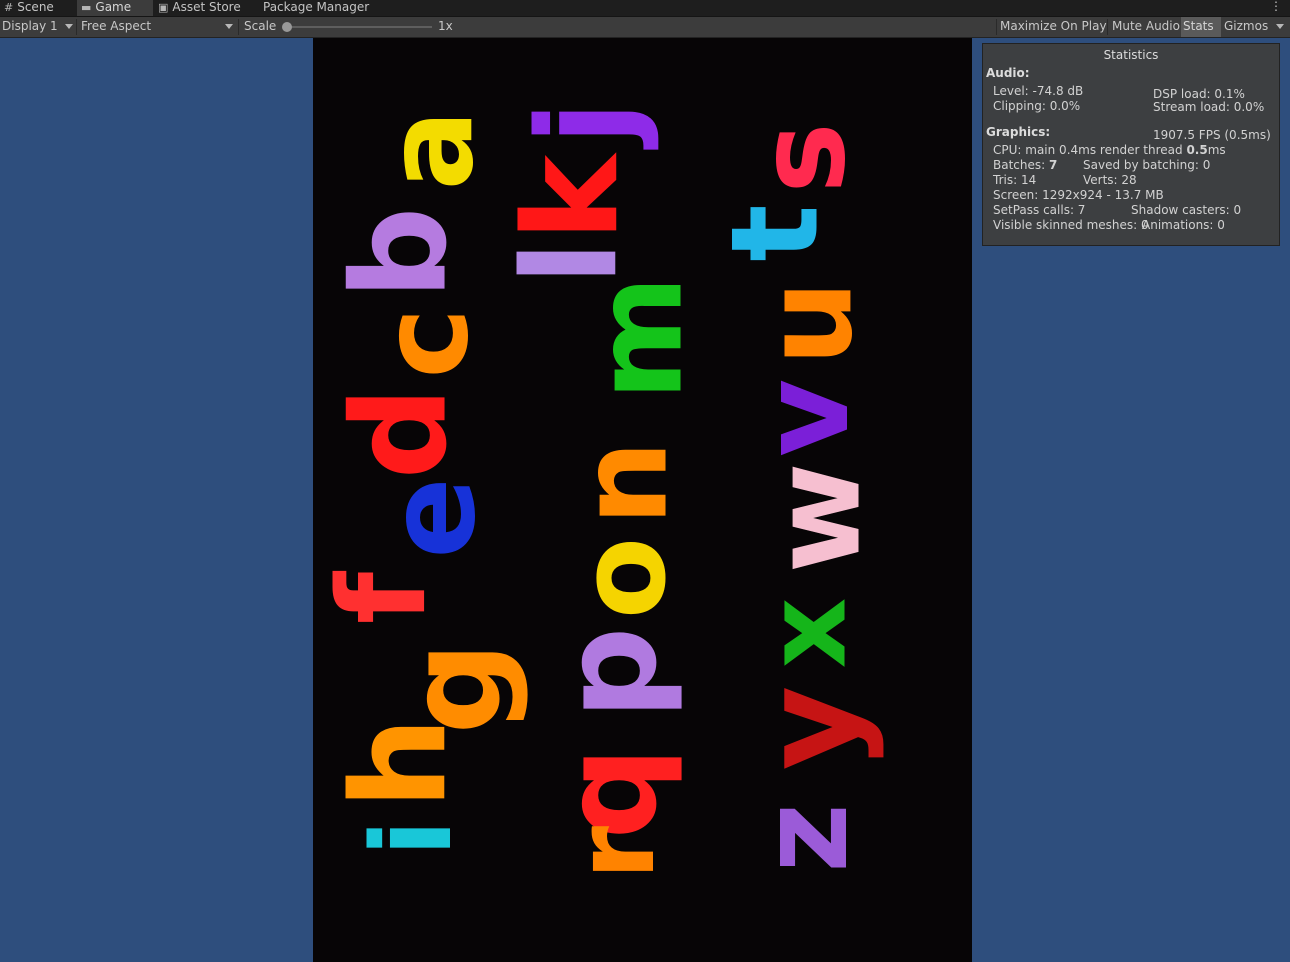  I want to click on felt-letter-a: a, so click(431, 150).